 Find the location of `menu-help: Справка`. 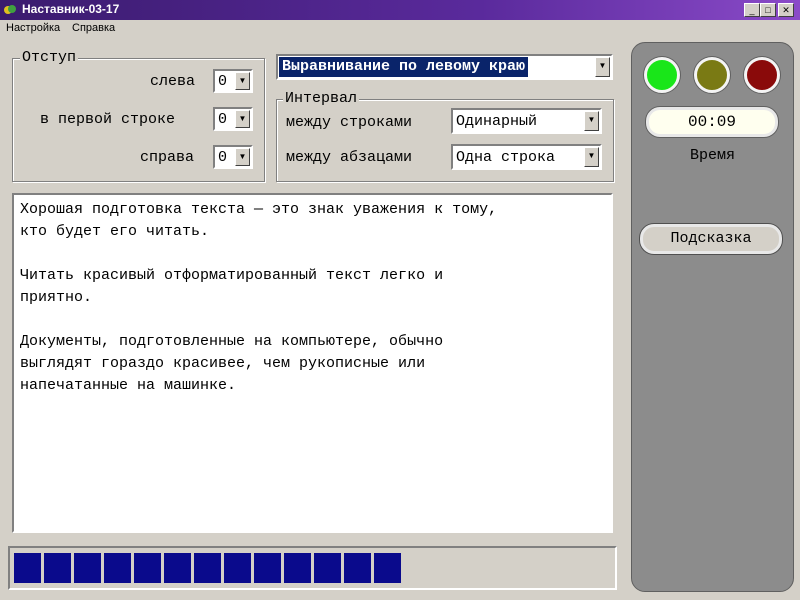

menu-help: Справка is located at coordinates (93, 28).